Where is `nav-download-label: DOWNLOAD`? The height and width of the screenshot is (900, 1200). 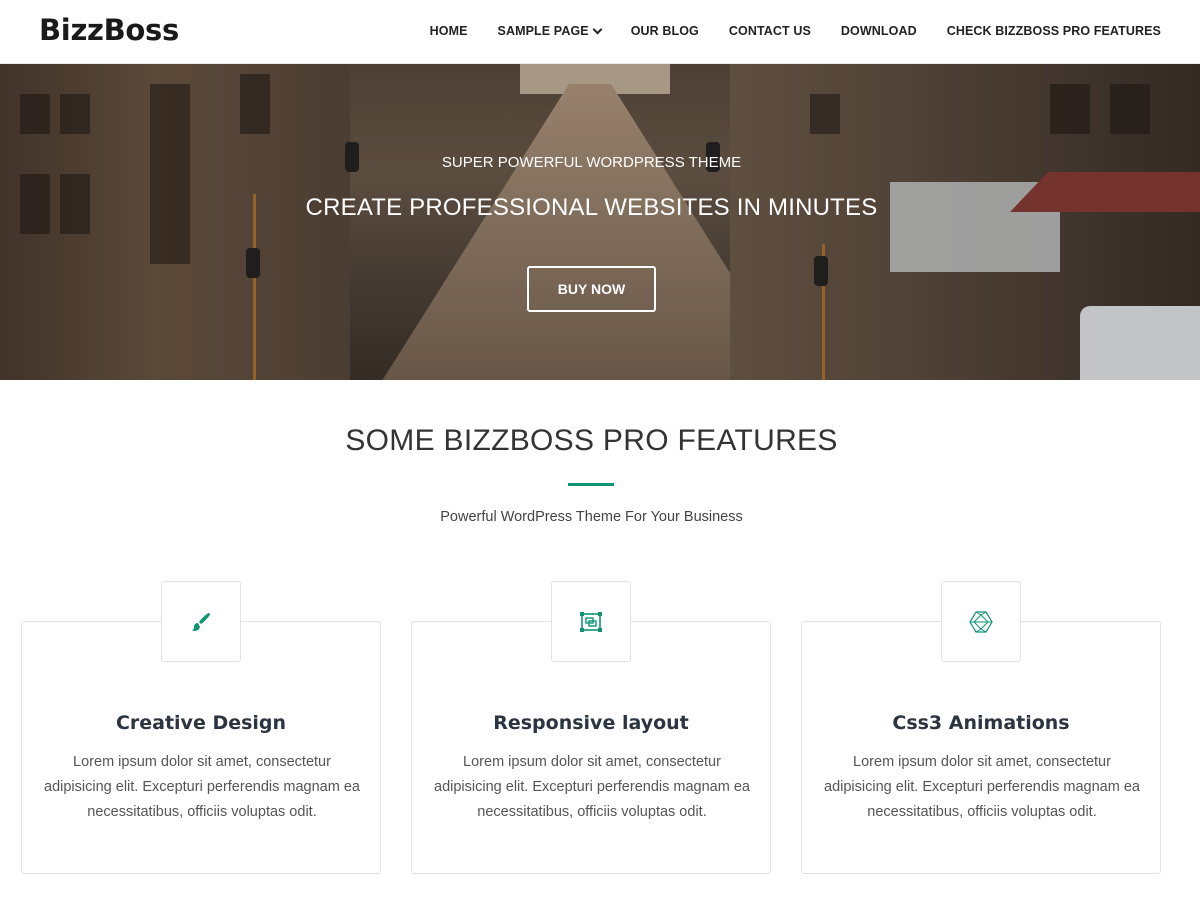 nav-download-label: DOWNLOAD is located at coordinates (878, 31).